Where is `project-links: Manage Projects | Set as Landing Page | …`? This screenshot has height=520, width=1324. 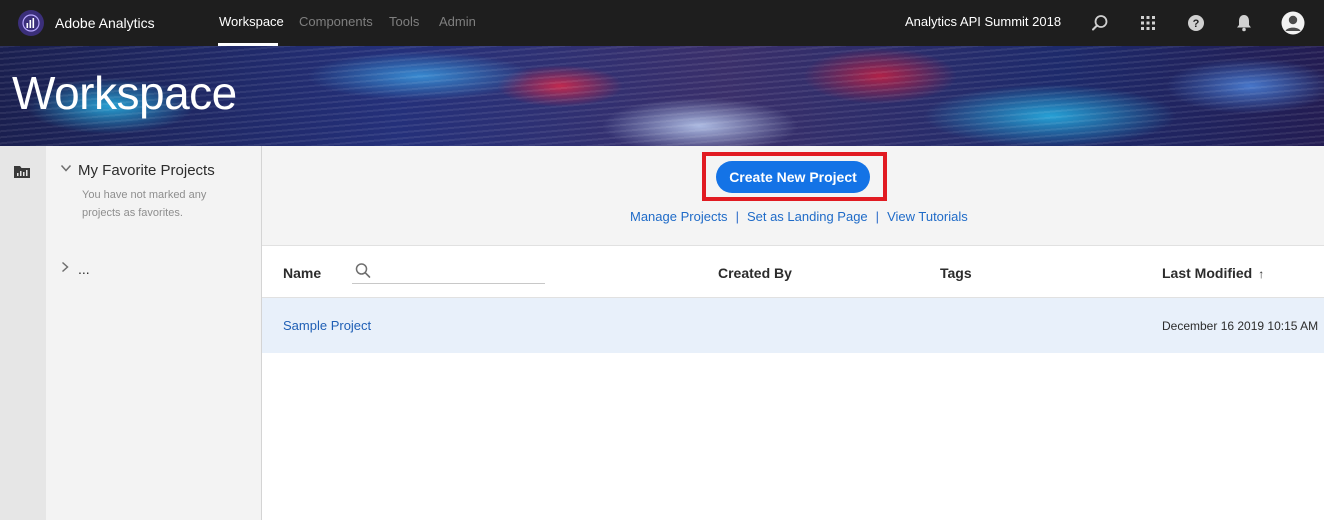 project-links: Manage Projects | Set as Landing Page | … is located at coordinates (799, 216).